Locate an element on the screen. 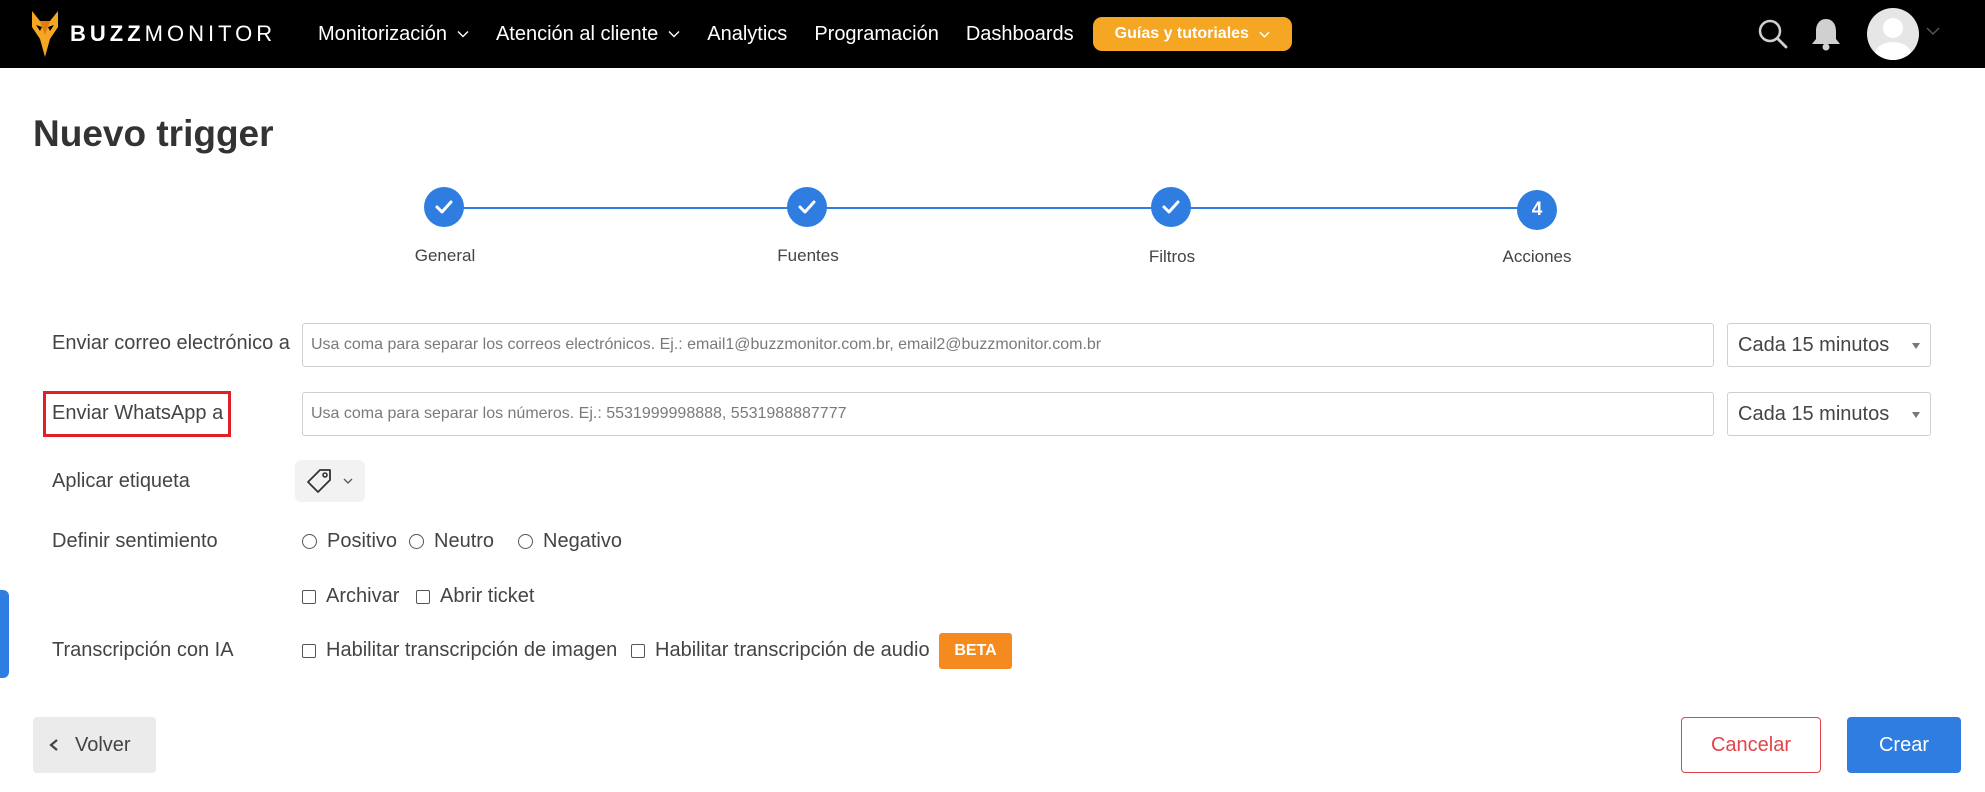  bell-icon is located at coordinates (1826, 34).